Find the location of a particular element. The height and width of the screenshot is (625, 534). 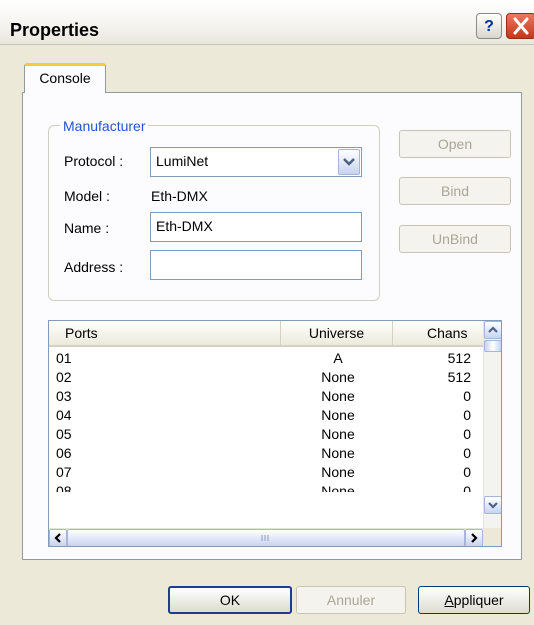

table-row: 04 None 0 is located at coordinates (266, 415).